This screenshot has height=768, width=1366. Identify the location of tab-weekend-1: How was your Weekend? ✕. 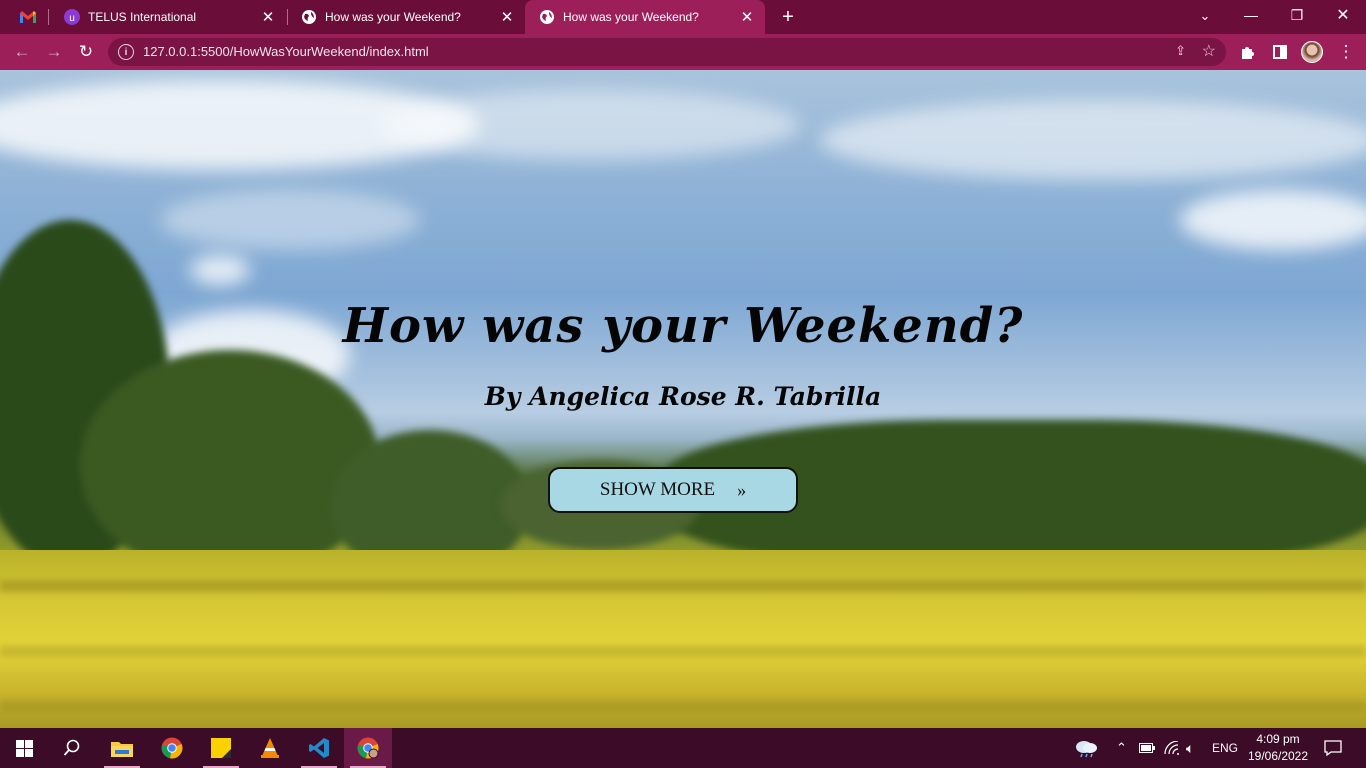
(406, 17).